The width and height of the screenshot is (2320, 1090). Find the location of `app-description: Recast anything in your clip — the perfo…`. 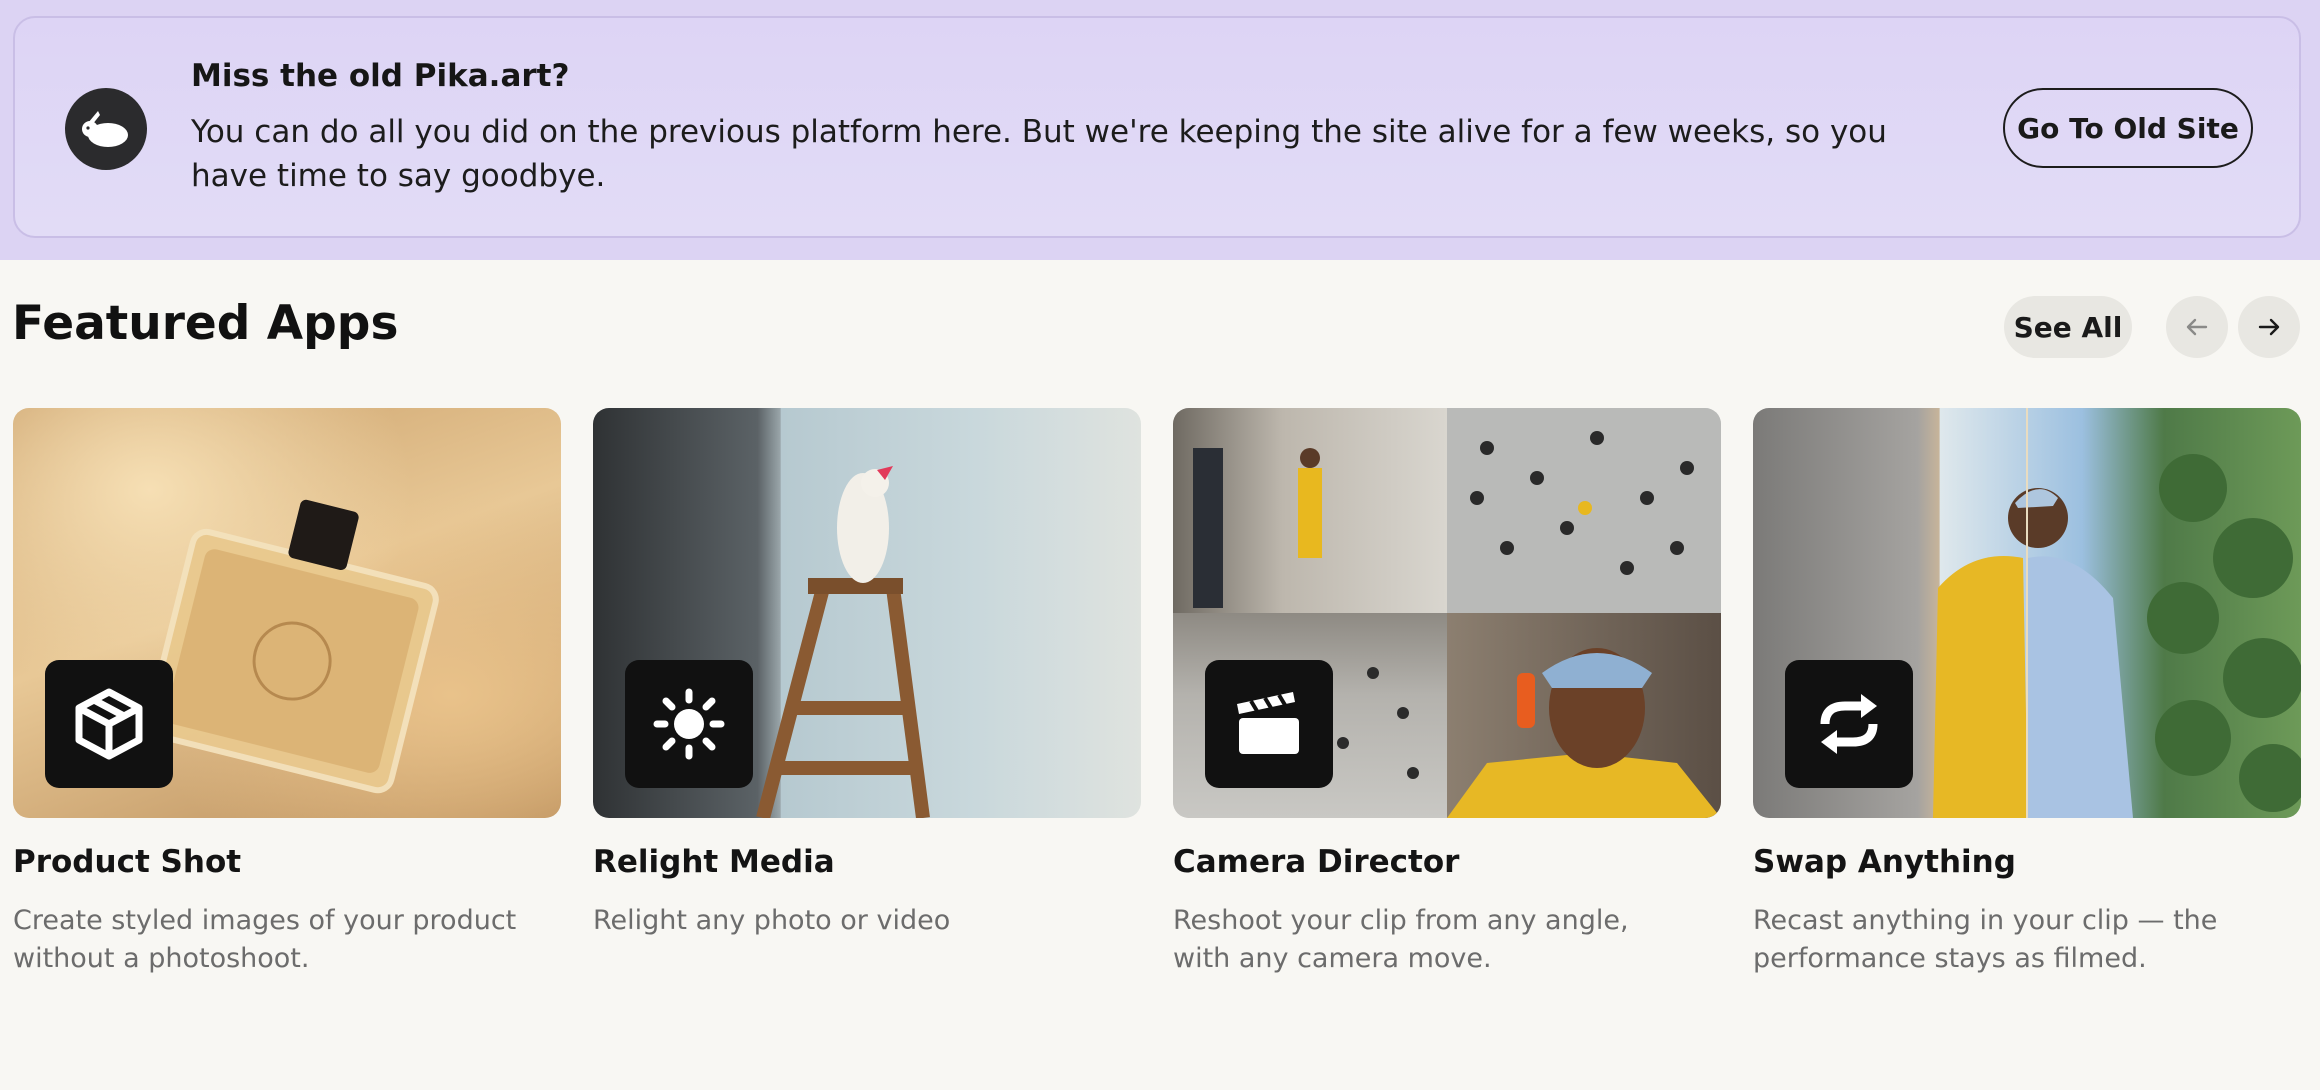

app-description: Recast anything in your clip — the perfo… is located at coordinates (1985, 939).